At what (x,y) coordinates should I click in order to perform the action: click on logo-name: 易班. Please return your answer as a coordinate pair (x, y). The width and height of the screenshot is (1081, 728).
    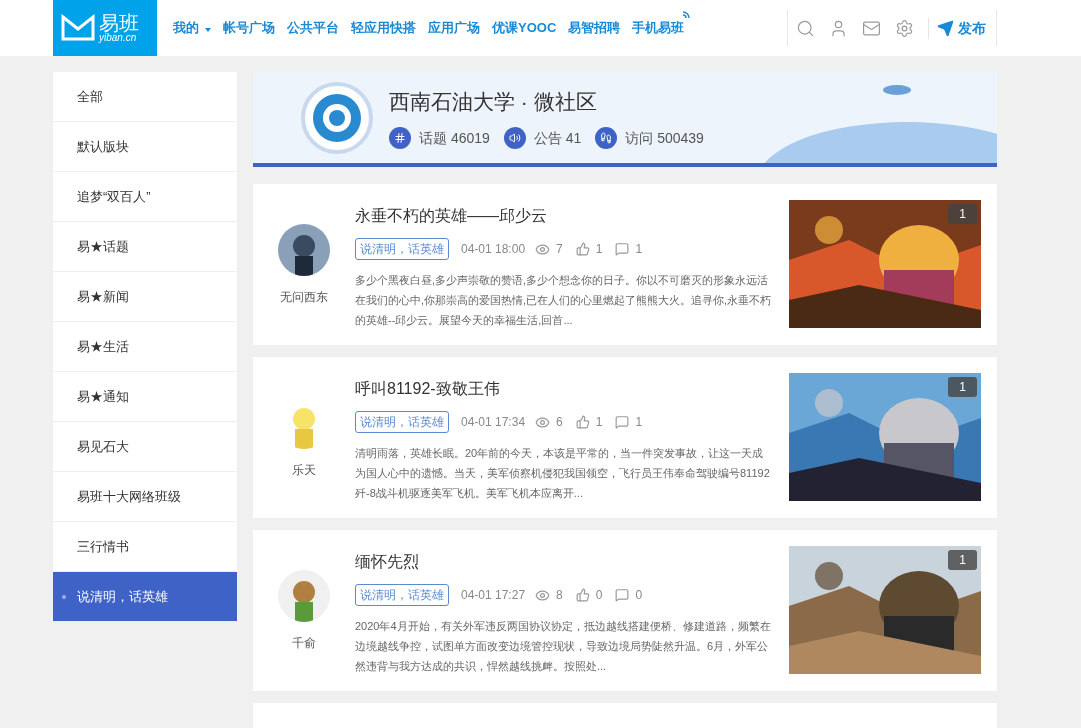
    Looking at the image, I should click on (119, 23).